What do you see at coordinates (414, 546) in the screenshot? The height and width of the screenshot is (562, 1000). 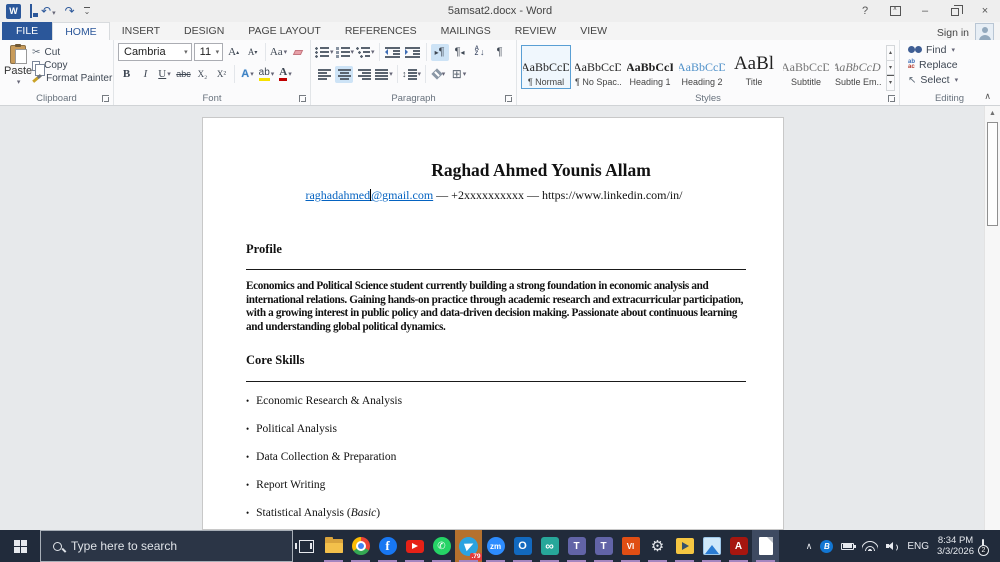 I see `app-youtube` at bounding box center [414, 546].